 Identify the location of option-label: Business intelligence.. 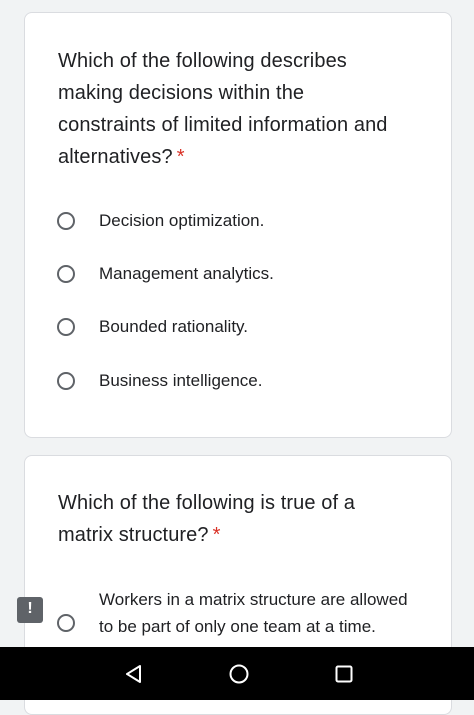
(180, 381).